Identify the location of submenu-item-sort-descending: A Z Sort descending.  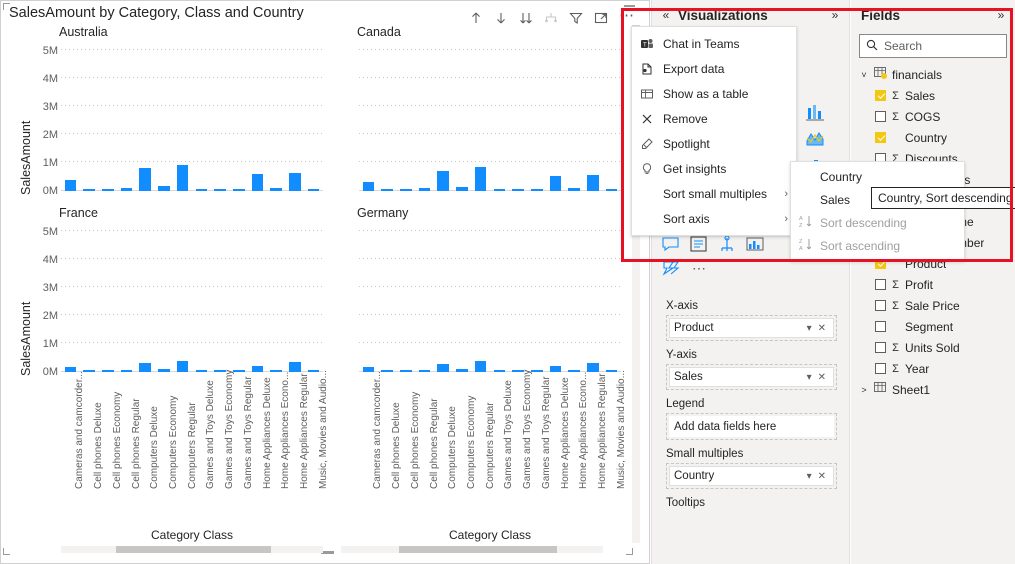
(877, 222).